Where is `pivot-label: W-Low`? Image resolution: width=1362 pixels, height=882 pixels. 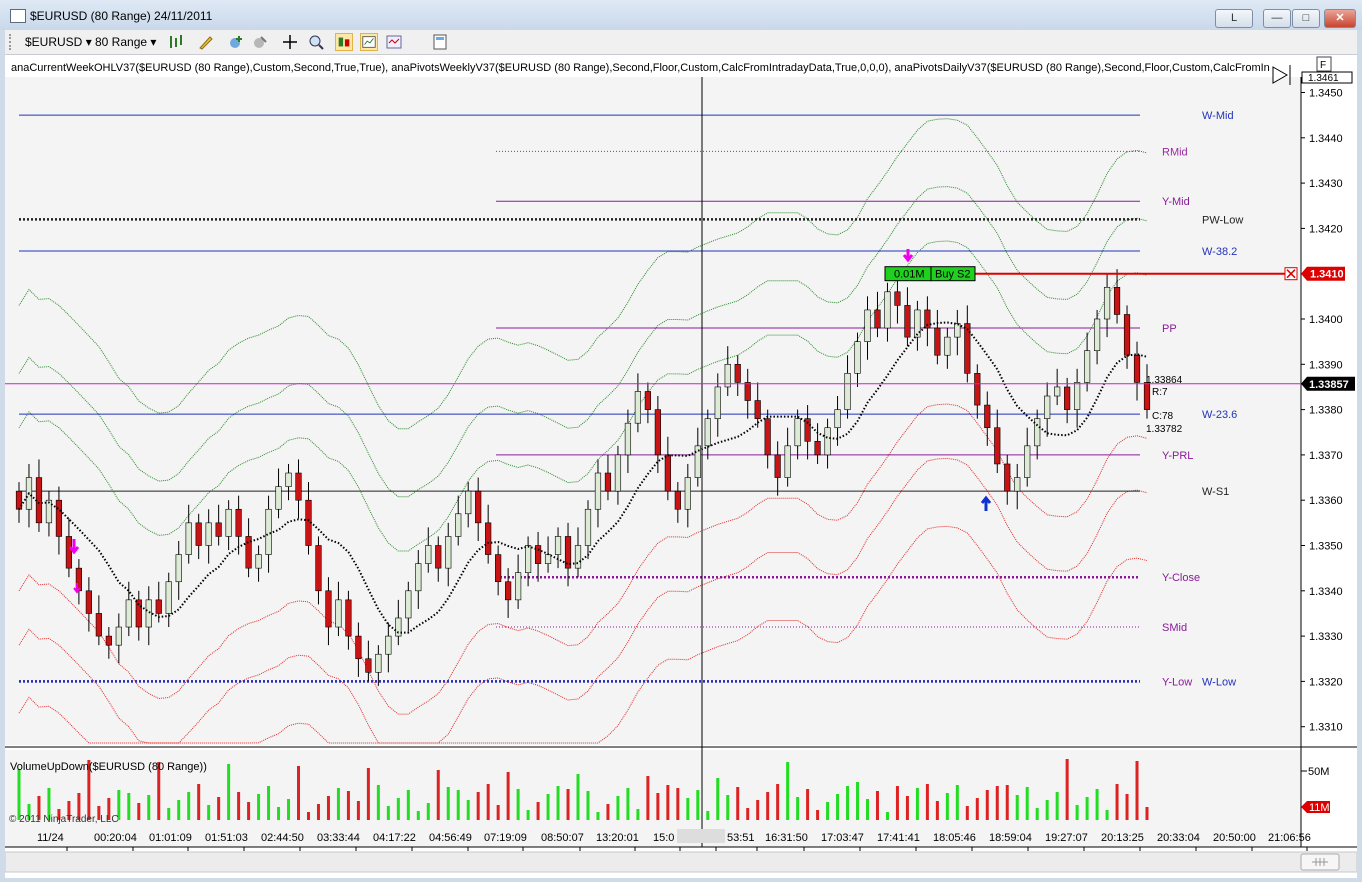
pivot-label: W-Low is located at coordinates (1219, 682).